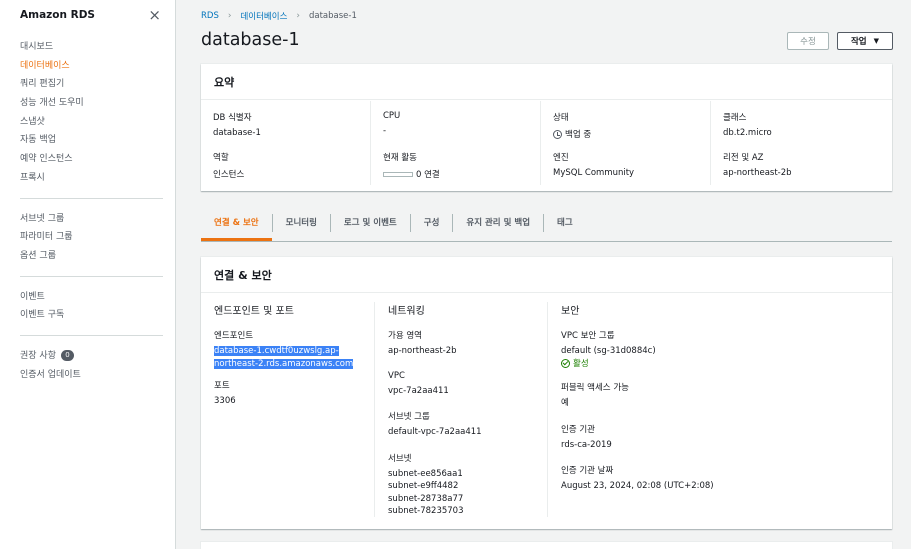  What do you see at coordinates (154, 15) in the screenshot?
I see `close-icon: ×` at bounding box center [154, 15].